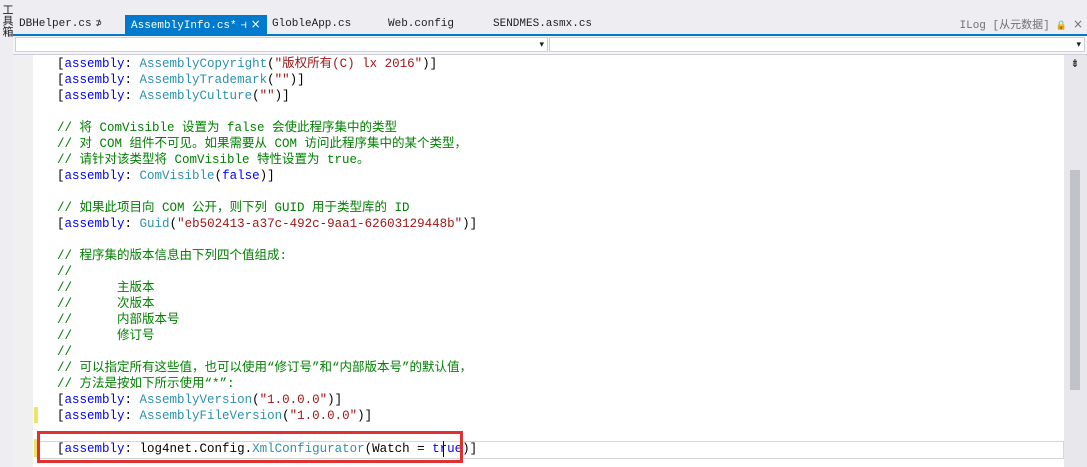 The image size is (1087, 467). What do you see at coordinates (1004, 26) in the screenshot?
I see `tab-label: ILog [从元数据]` at bounding box center [1004, 26].